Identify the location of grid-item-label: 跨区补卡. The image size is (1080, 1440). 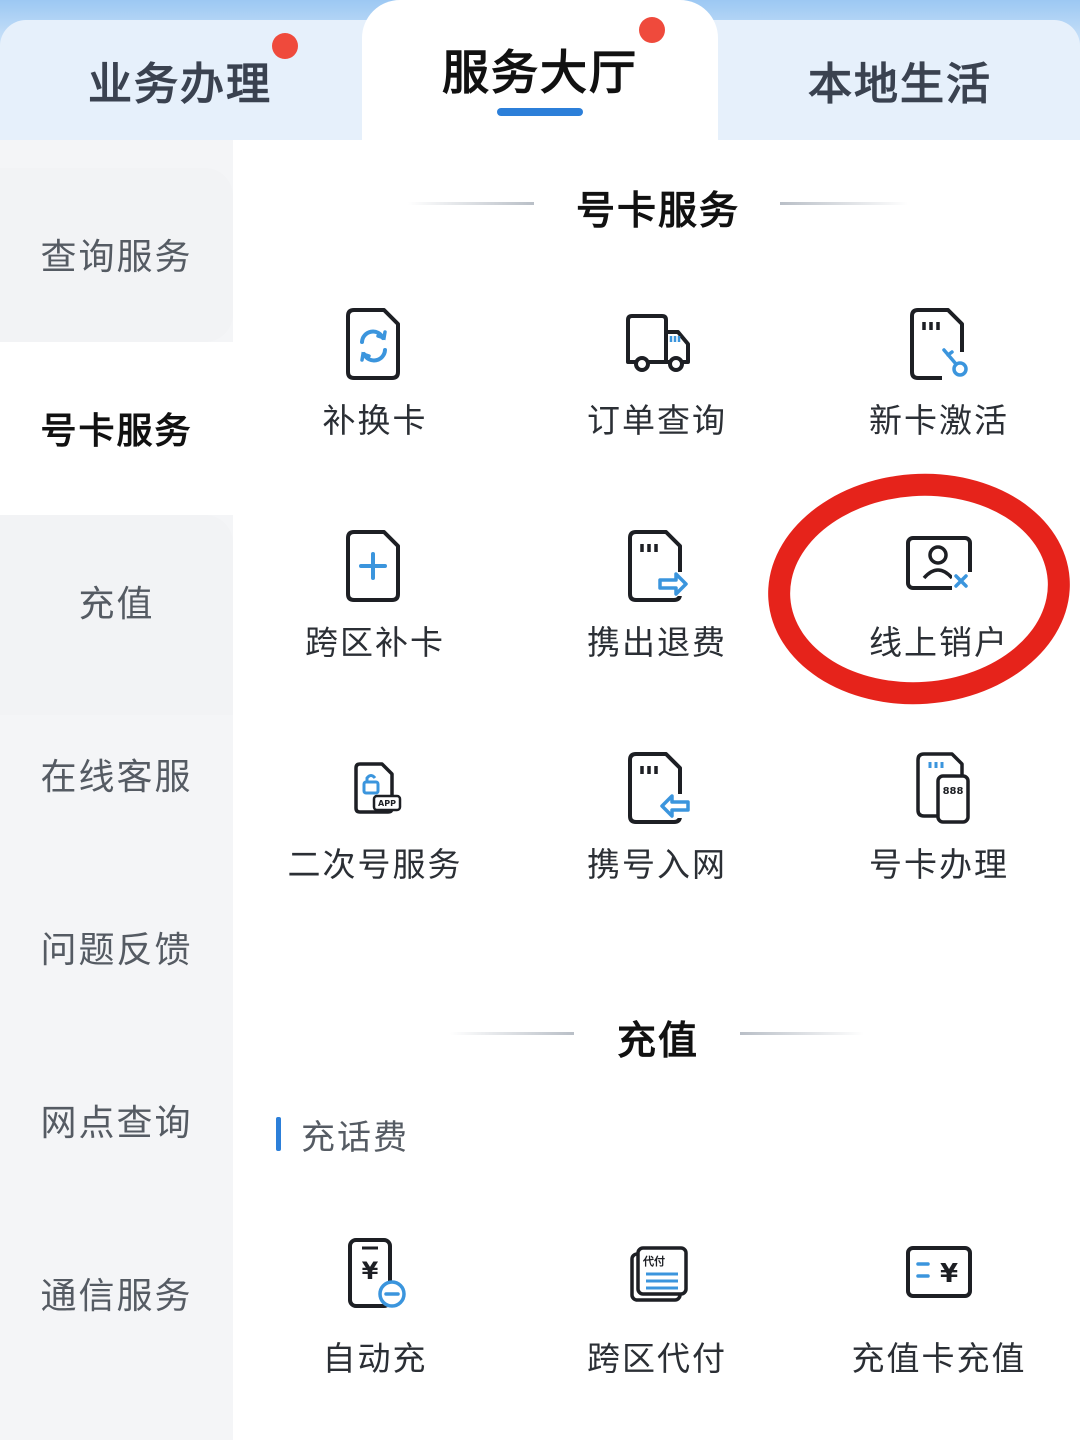
(375, 642).